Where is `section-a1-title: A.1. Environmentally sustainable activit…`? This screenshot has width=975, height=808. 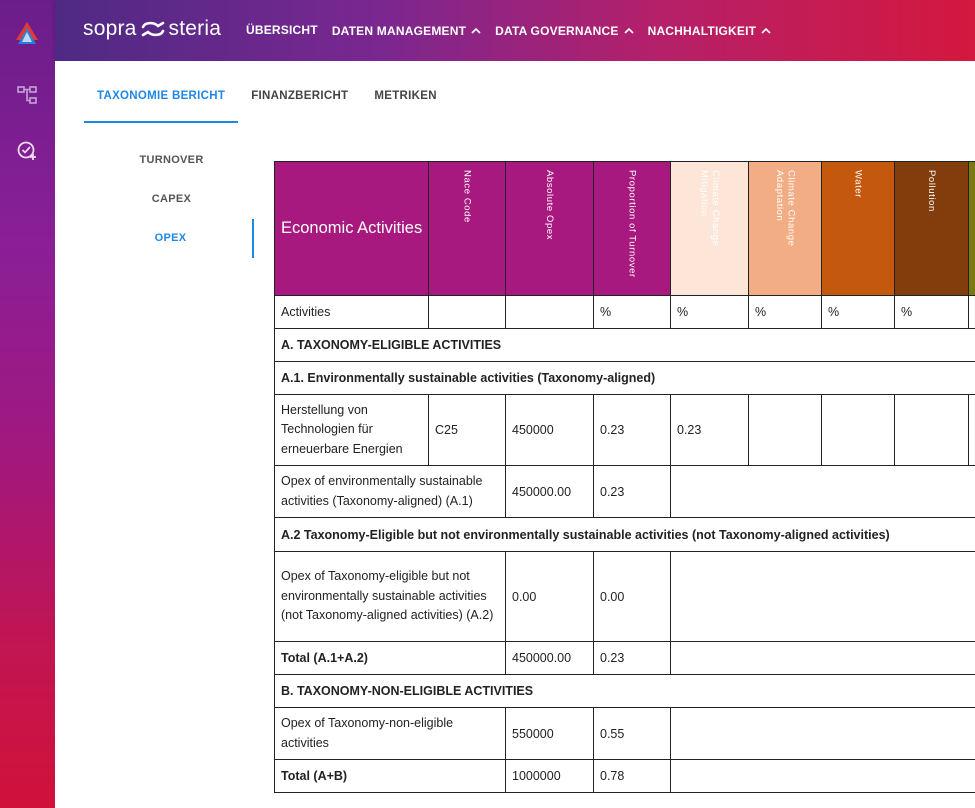 section-a1-title: A.1. Environmentally sustainable activit… is located at coordinates (624, 378).